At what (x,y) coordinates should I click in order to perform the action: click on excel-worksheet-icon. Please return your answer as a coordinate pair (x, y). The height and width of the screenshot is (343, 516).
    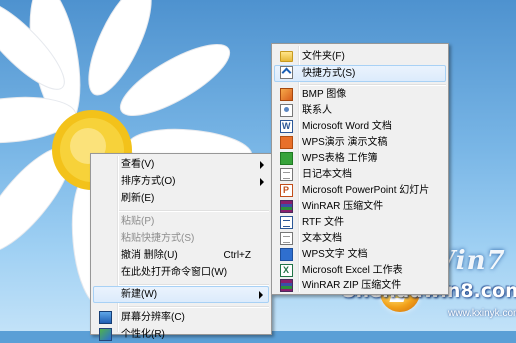
    Looking at the image, I should click on (286, 270).